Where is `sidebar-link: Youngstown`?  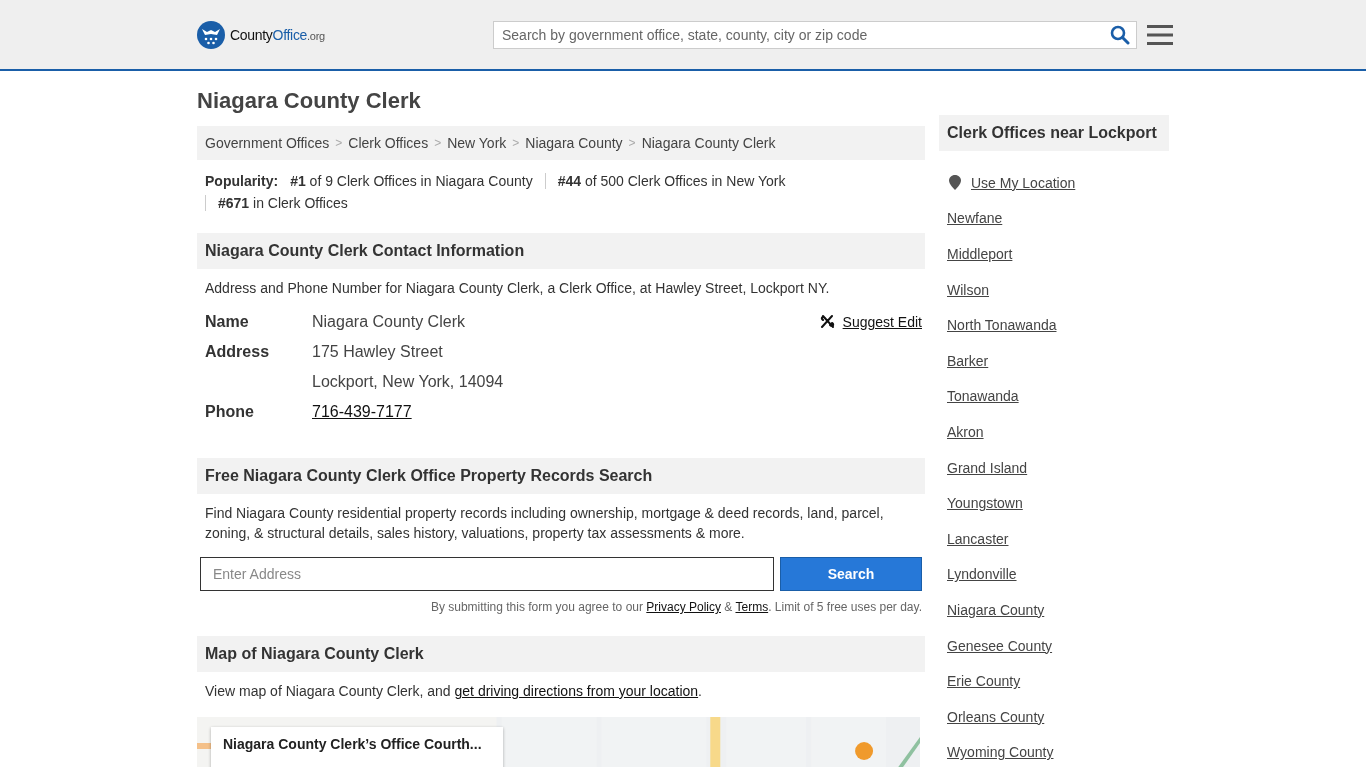
sidebar-link: Youngstown is located at coordinates (985, 503).